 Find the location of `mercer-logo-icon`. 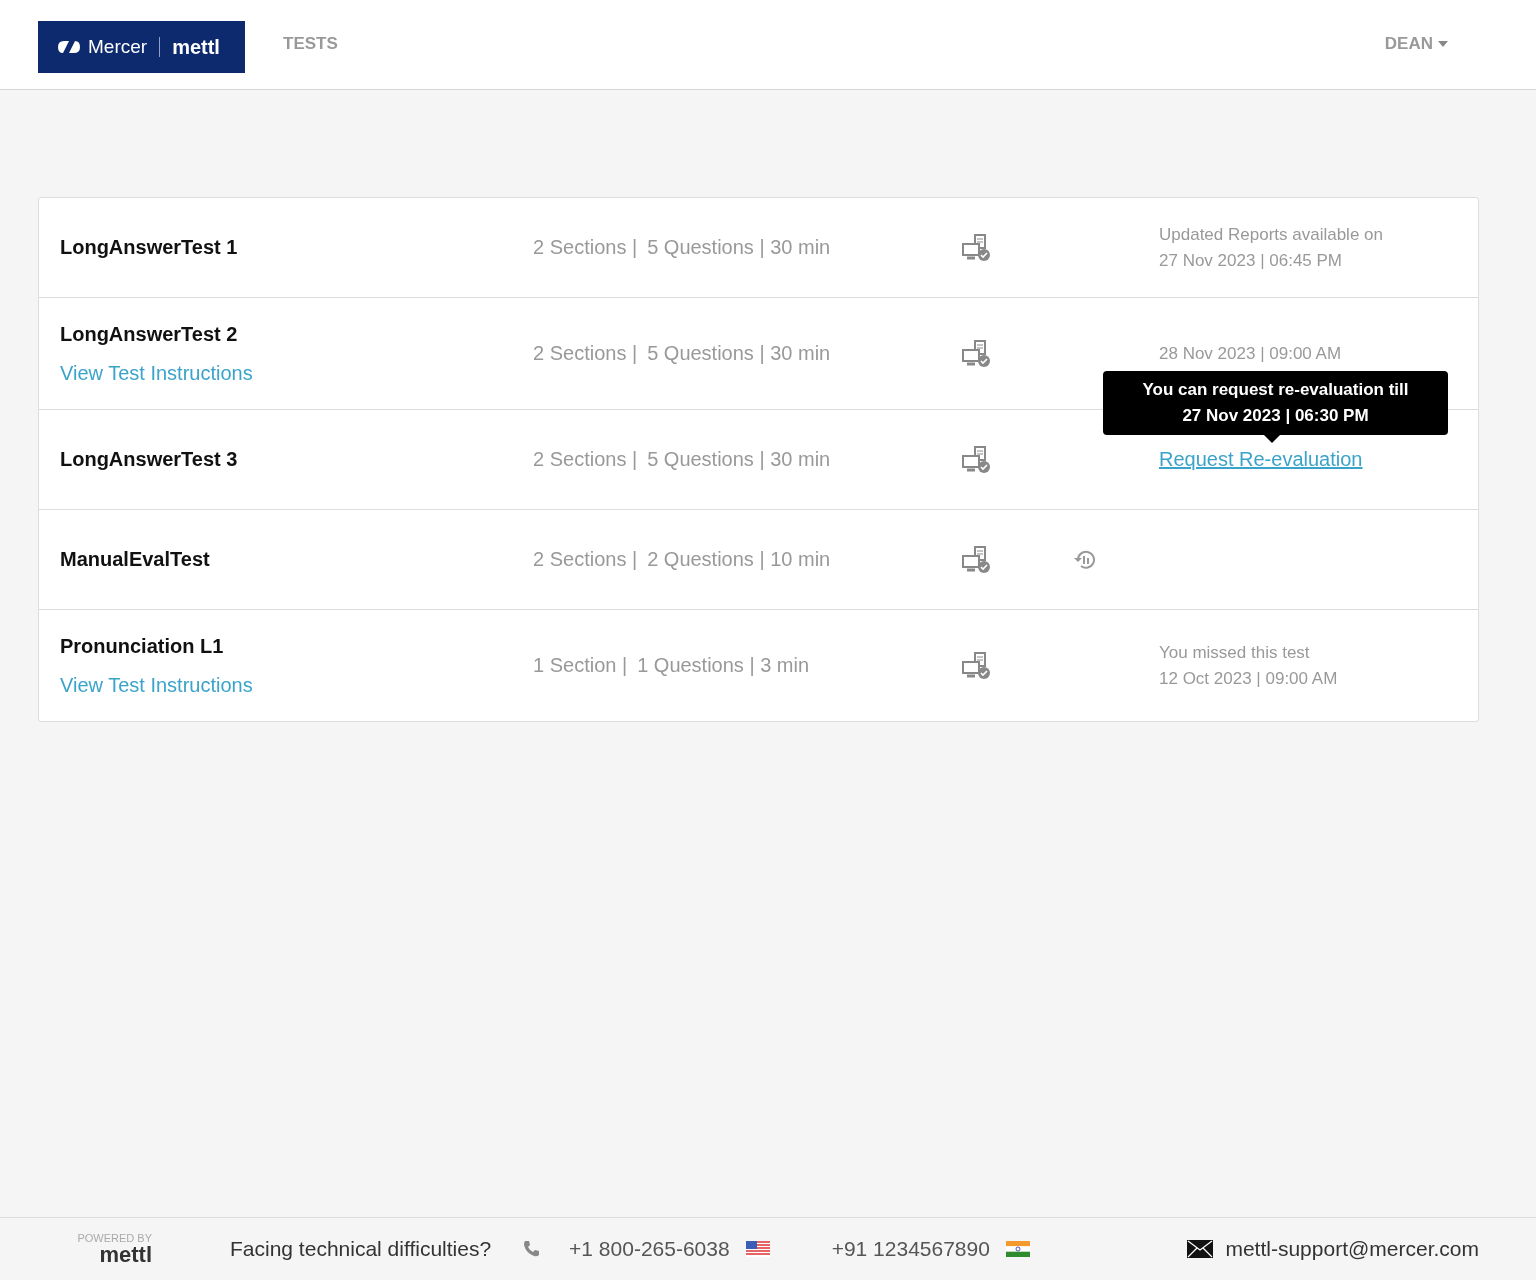

mercer-logo-icon is located at coordinates (69, 47).